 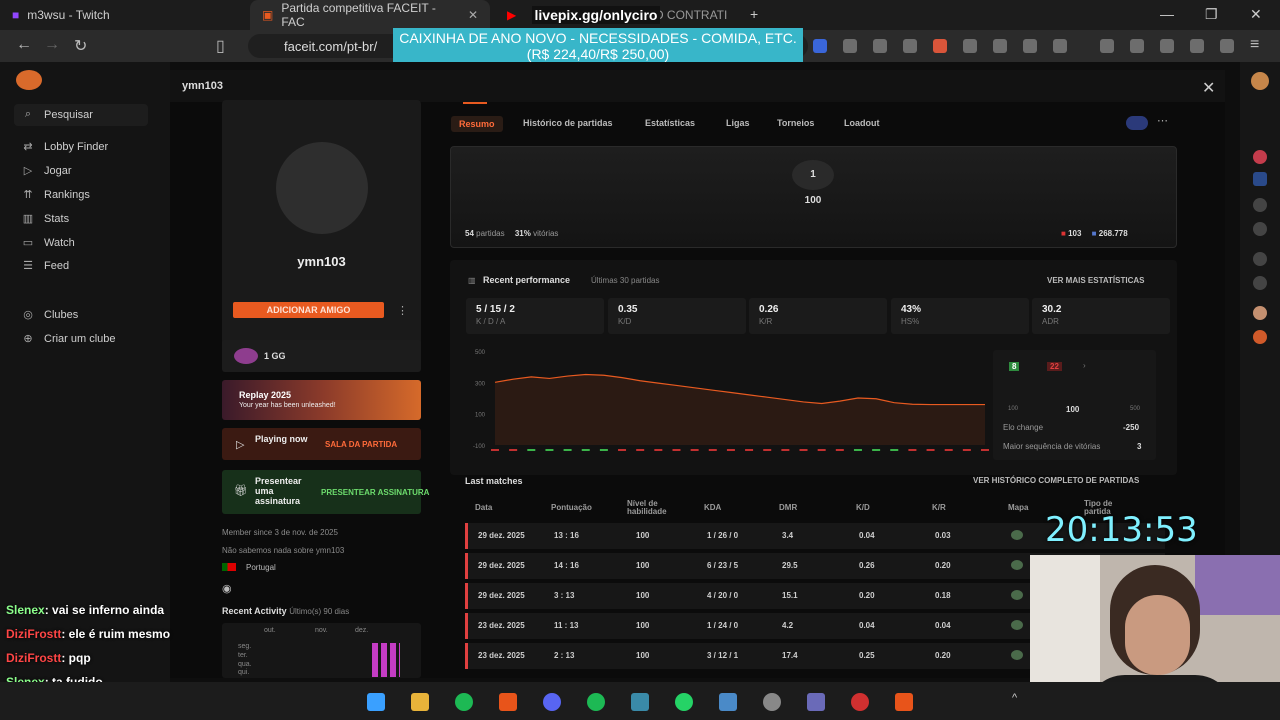 What do you see at coordinates (1208, 88) in the screenshot?
I see `close-modal-icon: ✕` at bounding box center [1208, 88].